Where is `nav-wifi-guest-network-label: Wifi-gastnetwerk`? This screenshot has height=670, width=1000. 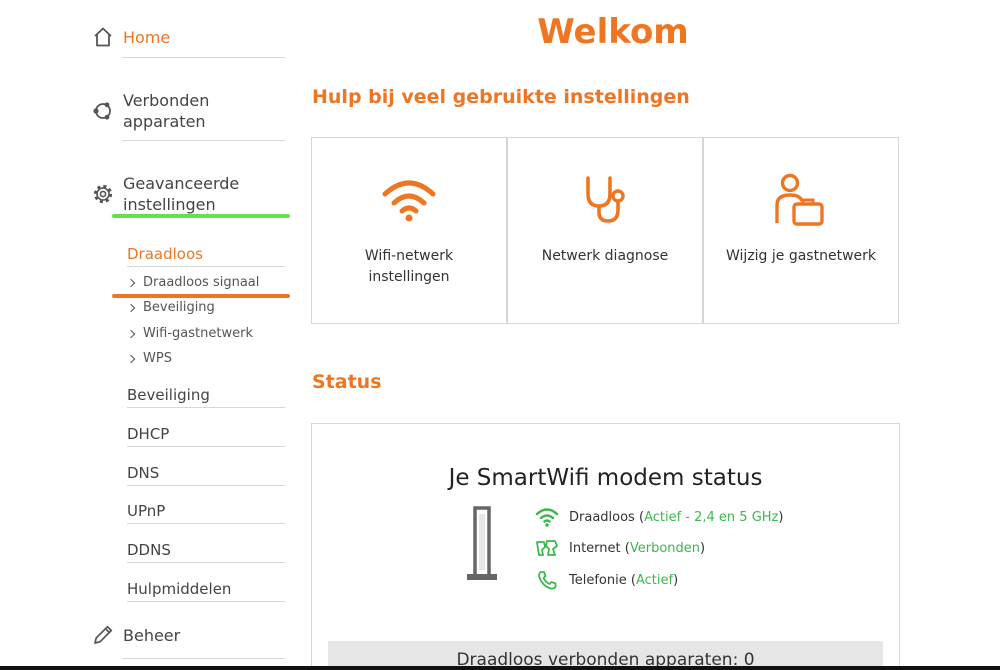
nav-wifi-guest-network-label: Wifi-gastnetwerk is located at coordinates (198, 333).